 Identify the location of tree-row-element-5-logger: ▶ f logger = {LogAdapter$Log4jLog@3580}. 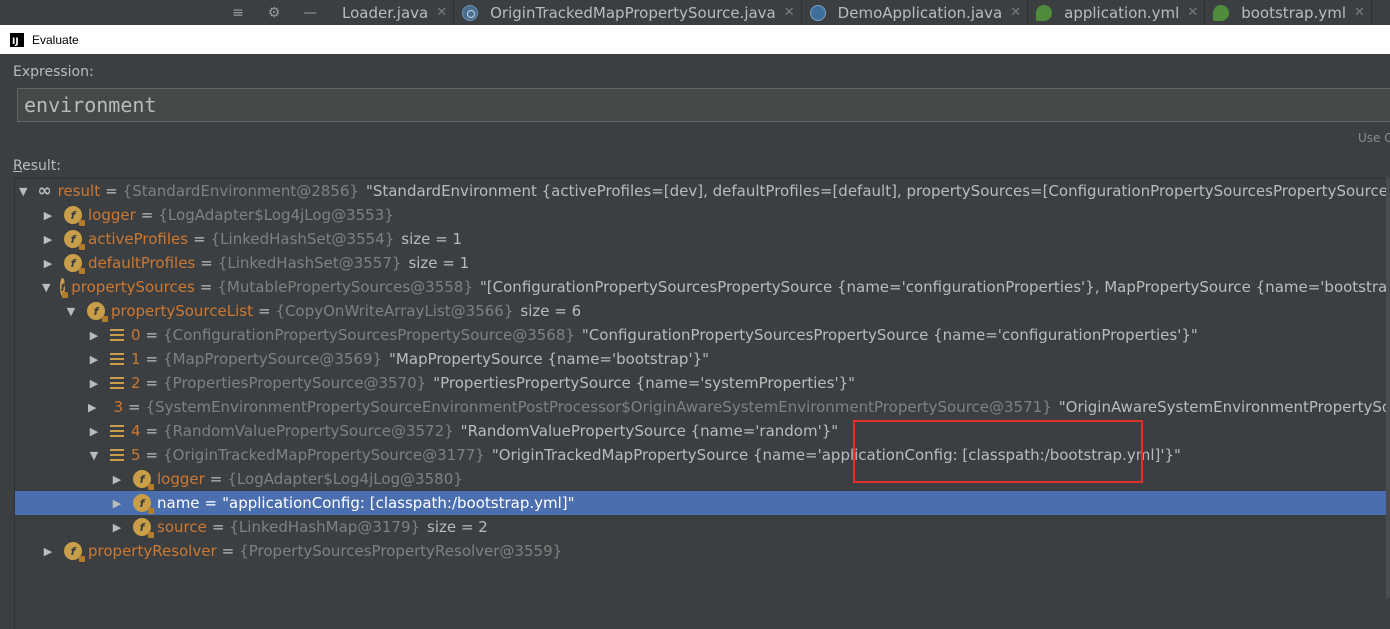
(702, 479).